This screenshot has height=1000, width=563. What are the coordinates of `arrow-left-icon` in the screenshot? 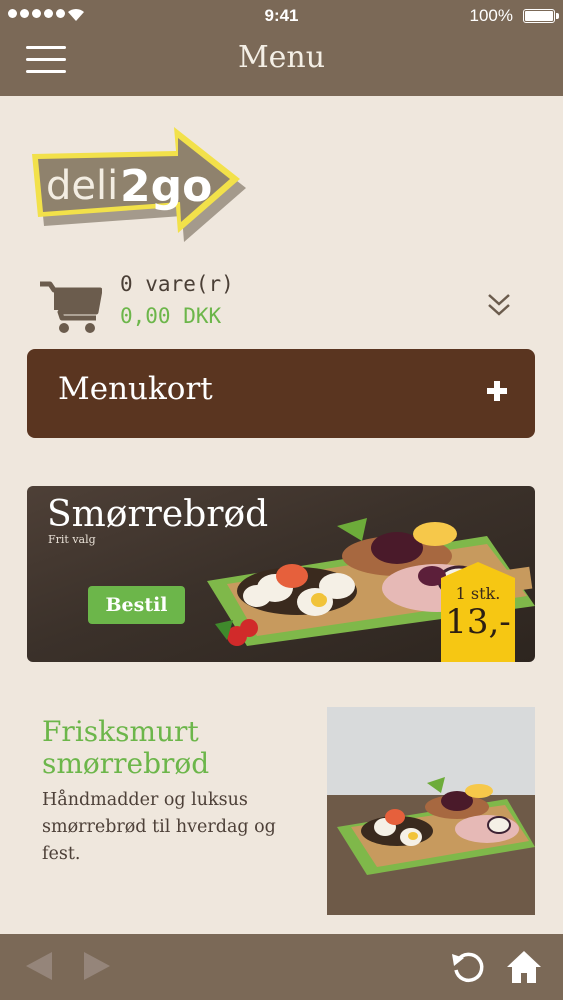 It's located at (39, 966).